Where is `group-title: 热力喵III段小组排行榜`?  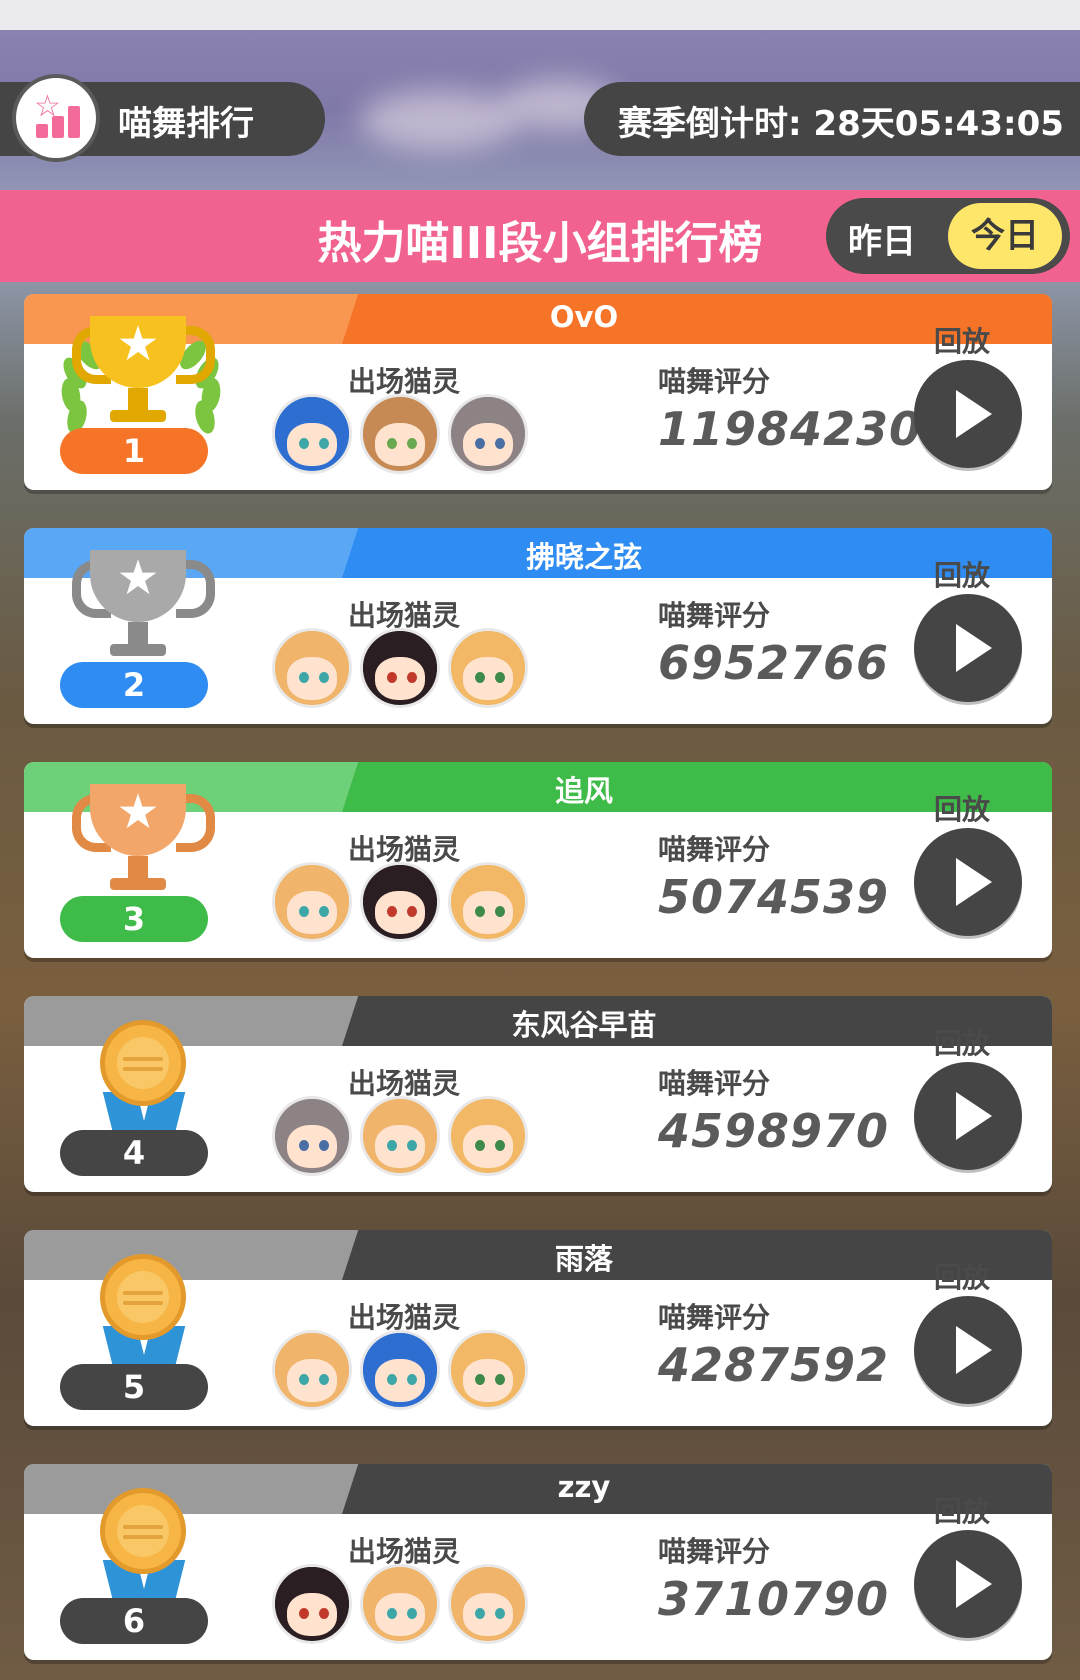
group-title: 热力喵III段小组排行榜 is located at coordinates (540, 243).